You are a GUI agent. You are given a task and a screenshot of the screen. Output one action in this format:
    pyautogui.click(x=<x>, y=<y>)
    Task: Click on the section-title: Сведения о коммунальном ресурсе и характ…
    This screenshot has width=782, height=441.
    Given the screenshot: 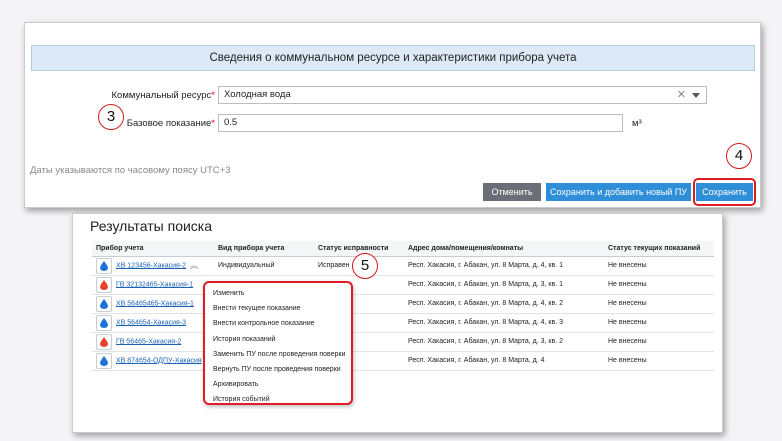 What is the action you would take?
    pyautogui.click(x=393, y=58)
    